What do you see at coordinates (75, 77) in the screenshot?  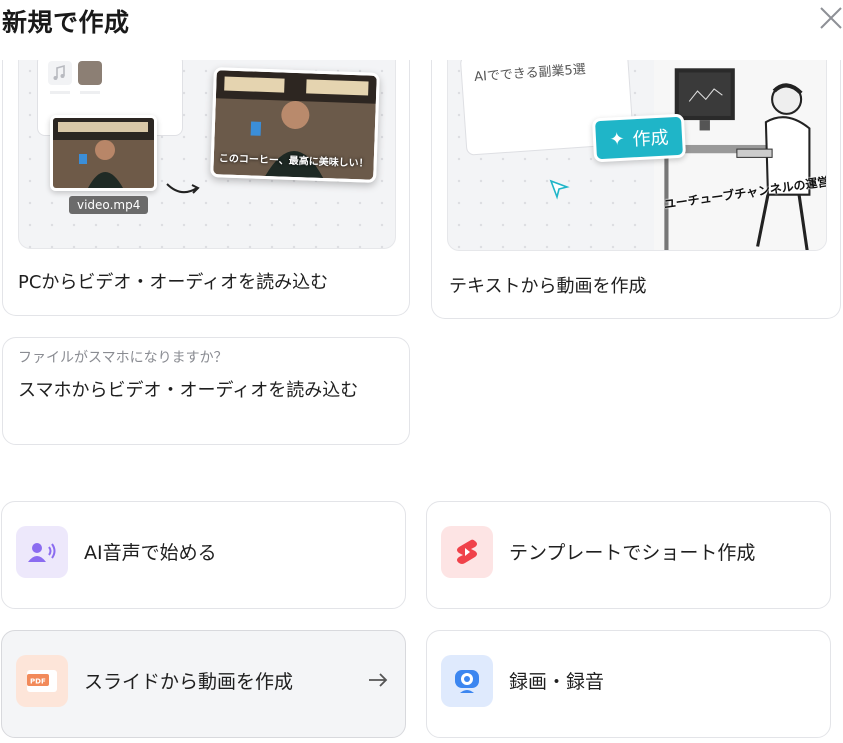 I see `music-icon` at bounding box center [75, 77].